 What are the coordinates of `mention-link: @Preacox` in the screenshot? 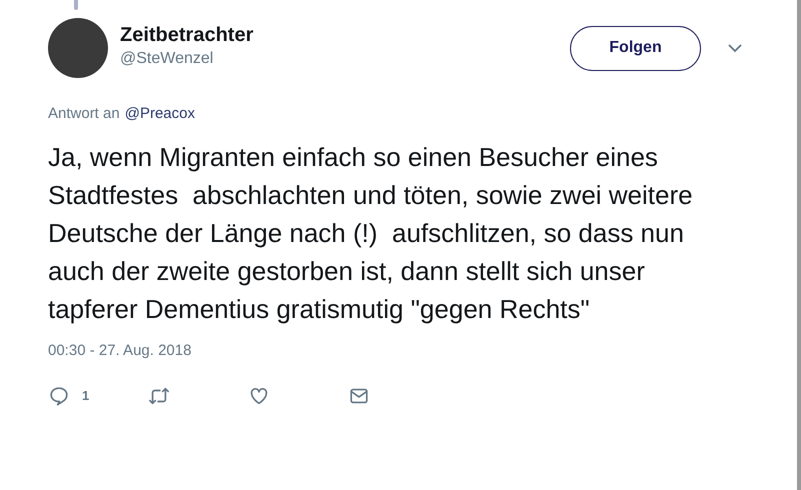 It's located at (159, 114).